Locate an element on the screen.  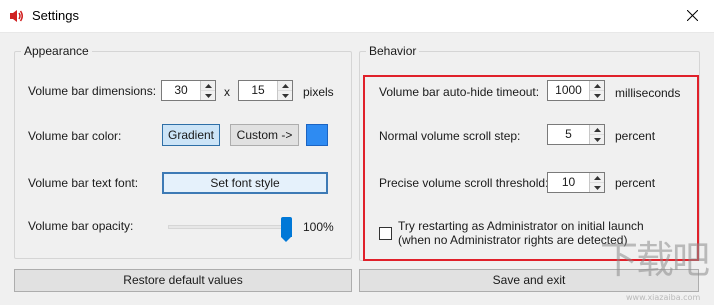
font-label: Volume bar text font: is located at coordinates (83, 183).